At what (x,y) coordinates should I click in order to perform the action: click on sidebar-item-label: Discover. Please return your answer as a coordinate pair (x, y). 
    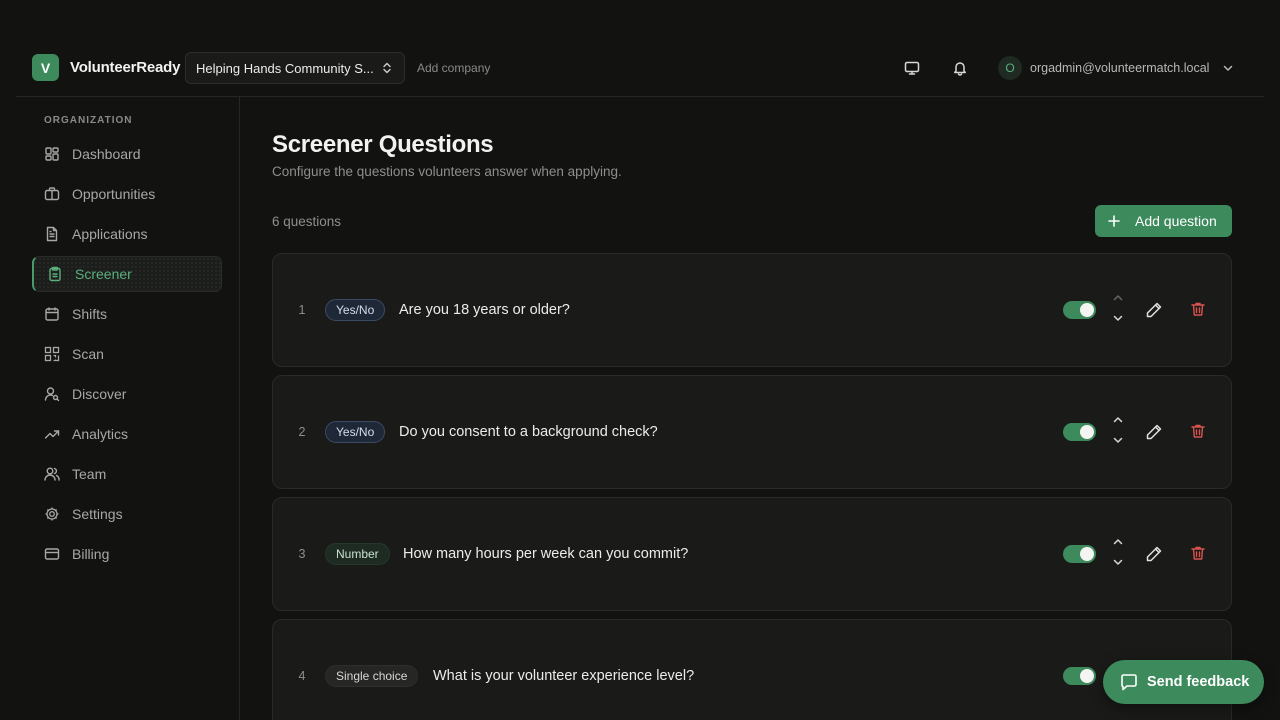
    Looking at the image, I should click on (99, 394).